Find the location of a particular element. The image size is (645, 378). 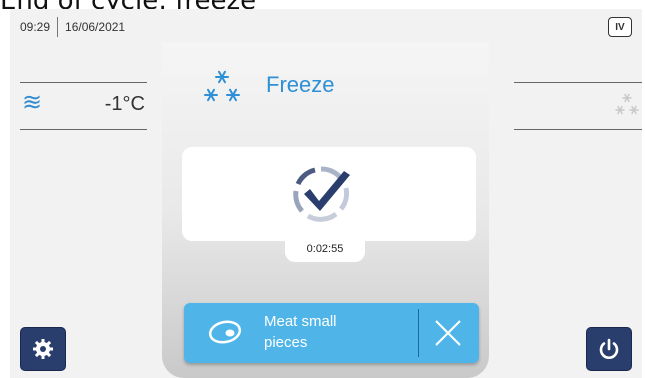

cycle-complete-check-icon is located at coordinates (321, 194).